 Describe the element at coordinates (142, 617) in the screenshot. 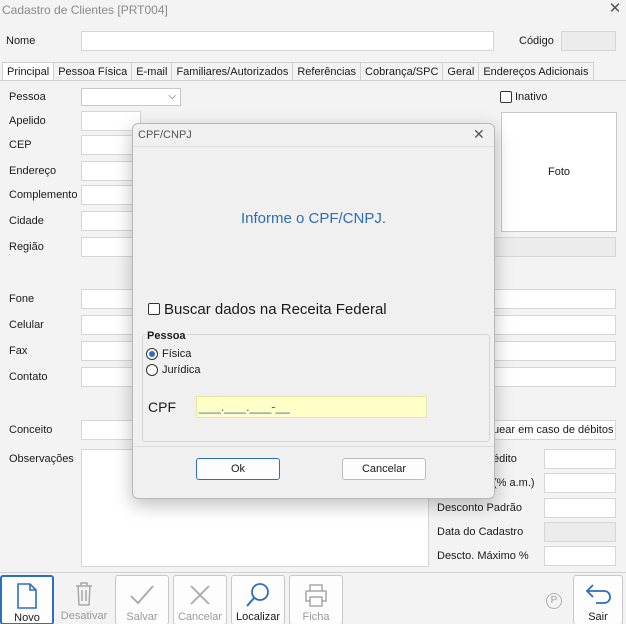

I see `salvar-label: Salvar` at that location.